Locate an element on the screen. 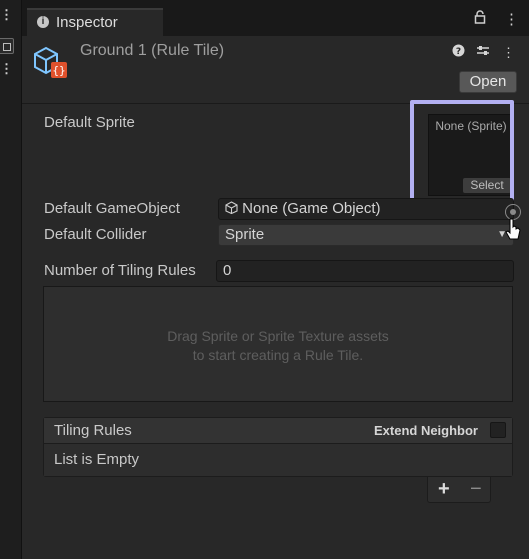  tiling-rules-count-input: 0 is located at coordinates (365, 271).